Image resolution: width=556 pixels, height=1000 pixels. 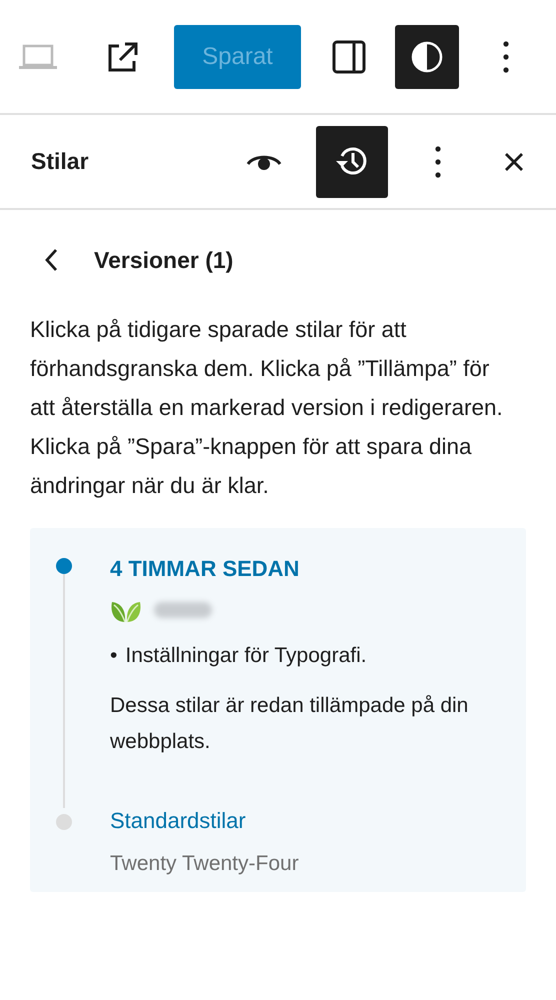 I want to click on revisions-toggle, so click(x=352, y=162).